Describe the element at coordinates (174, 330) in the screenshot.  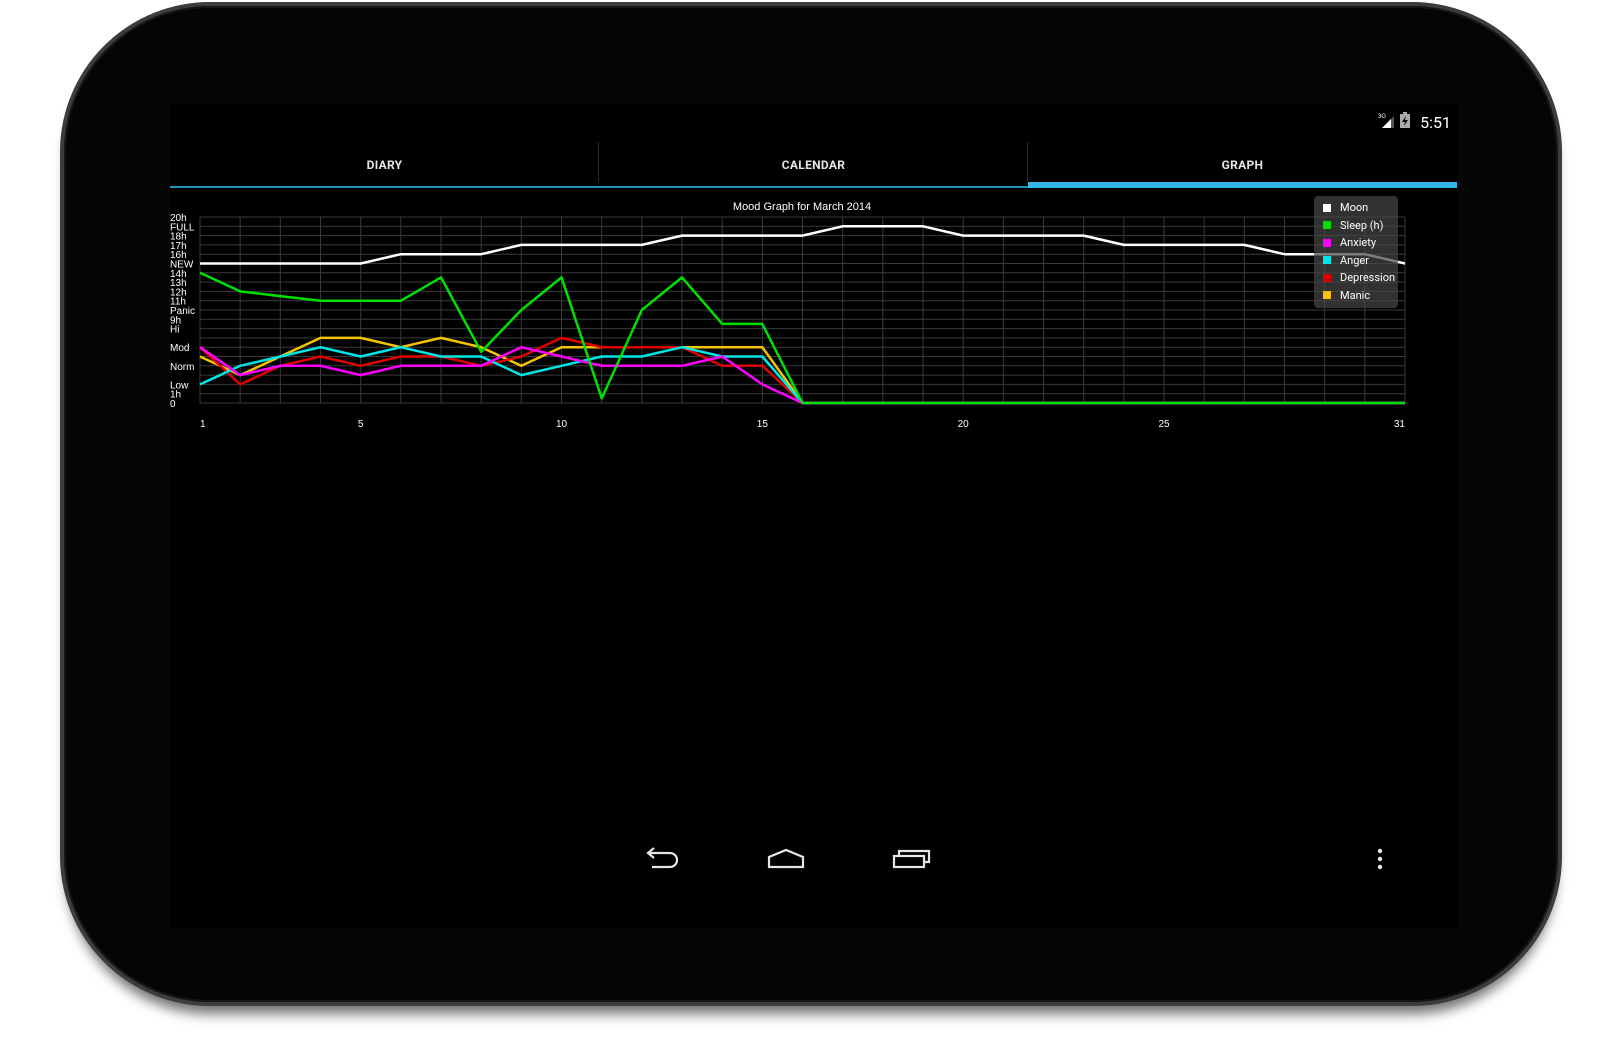
I see `y-tick-label: Hi` at that location.